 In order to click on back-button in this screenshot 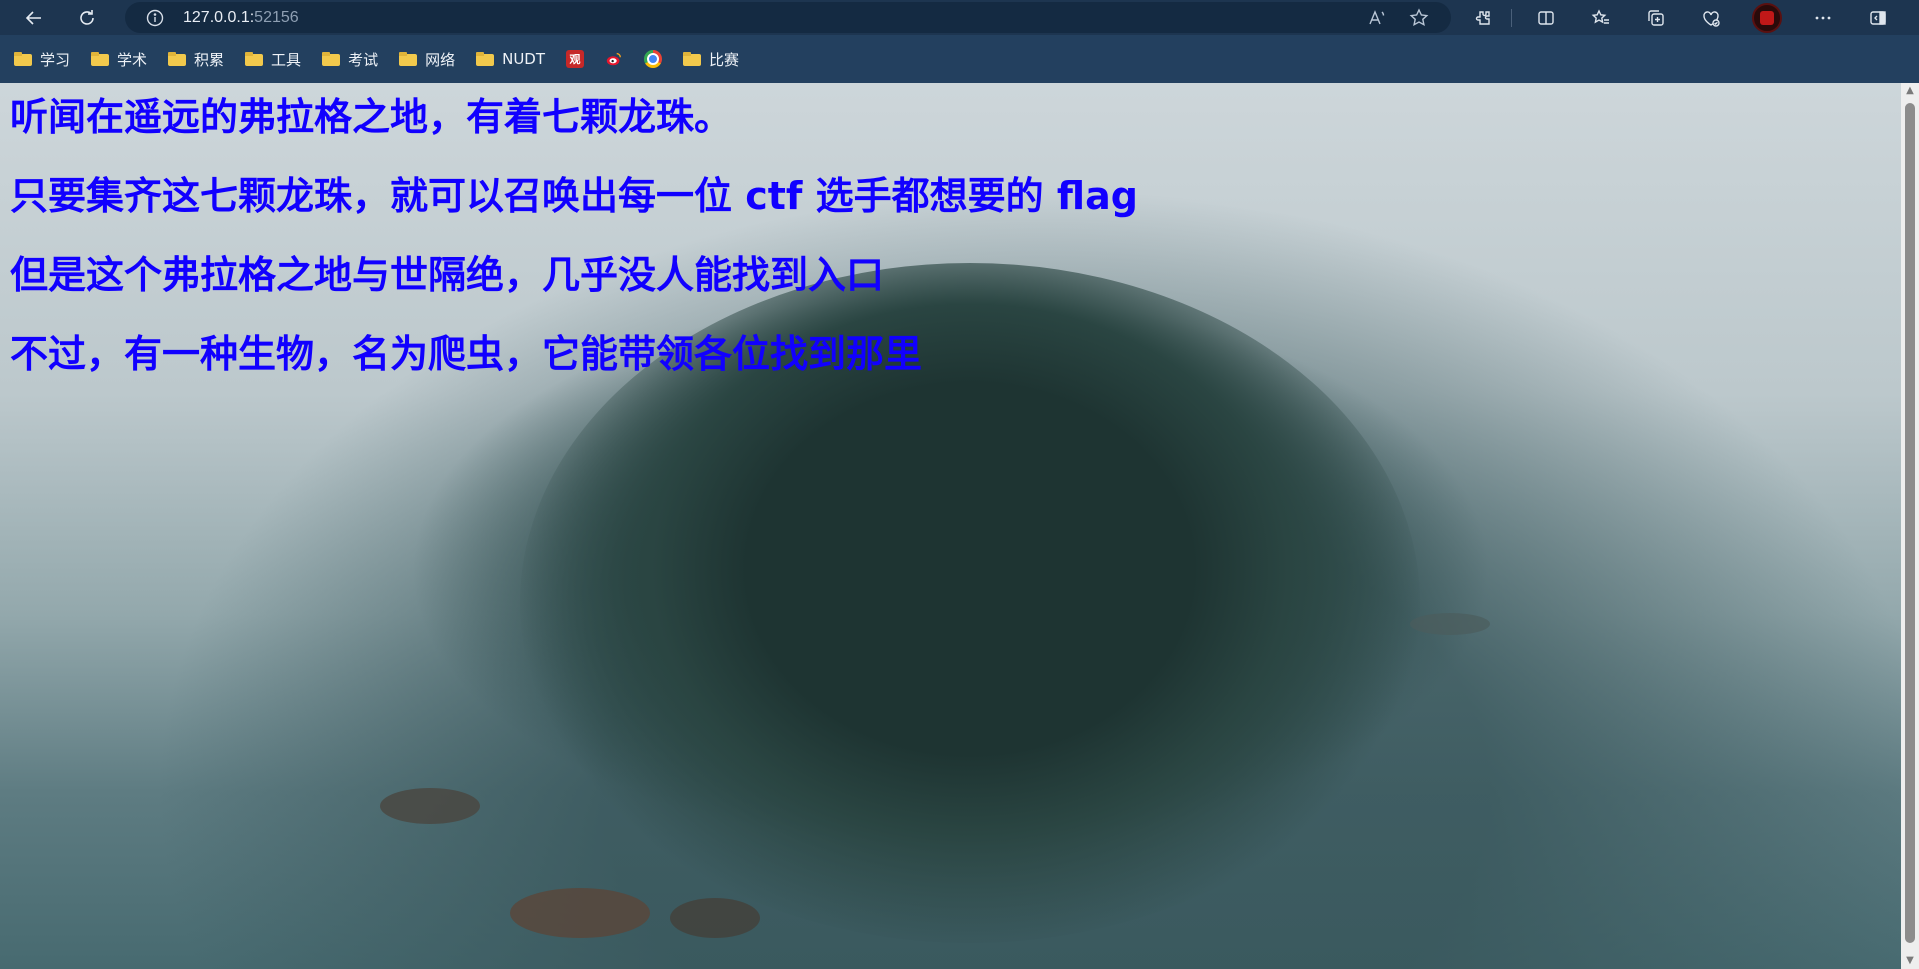, I will do `click(34, 18)`.